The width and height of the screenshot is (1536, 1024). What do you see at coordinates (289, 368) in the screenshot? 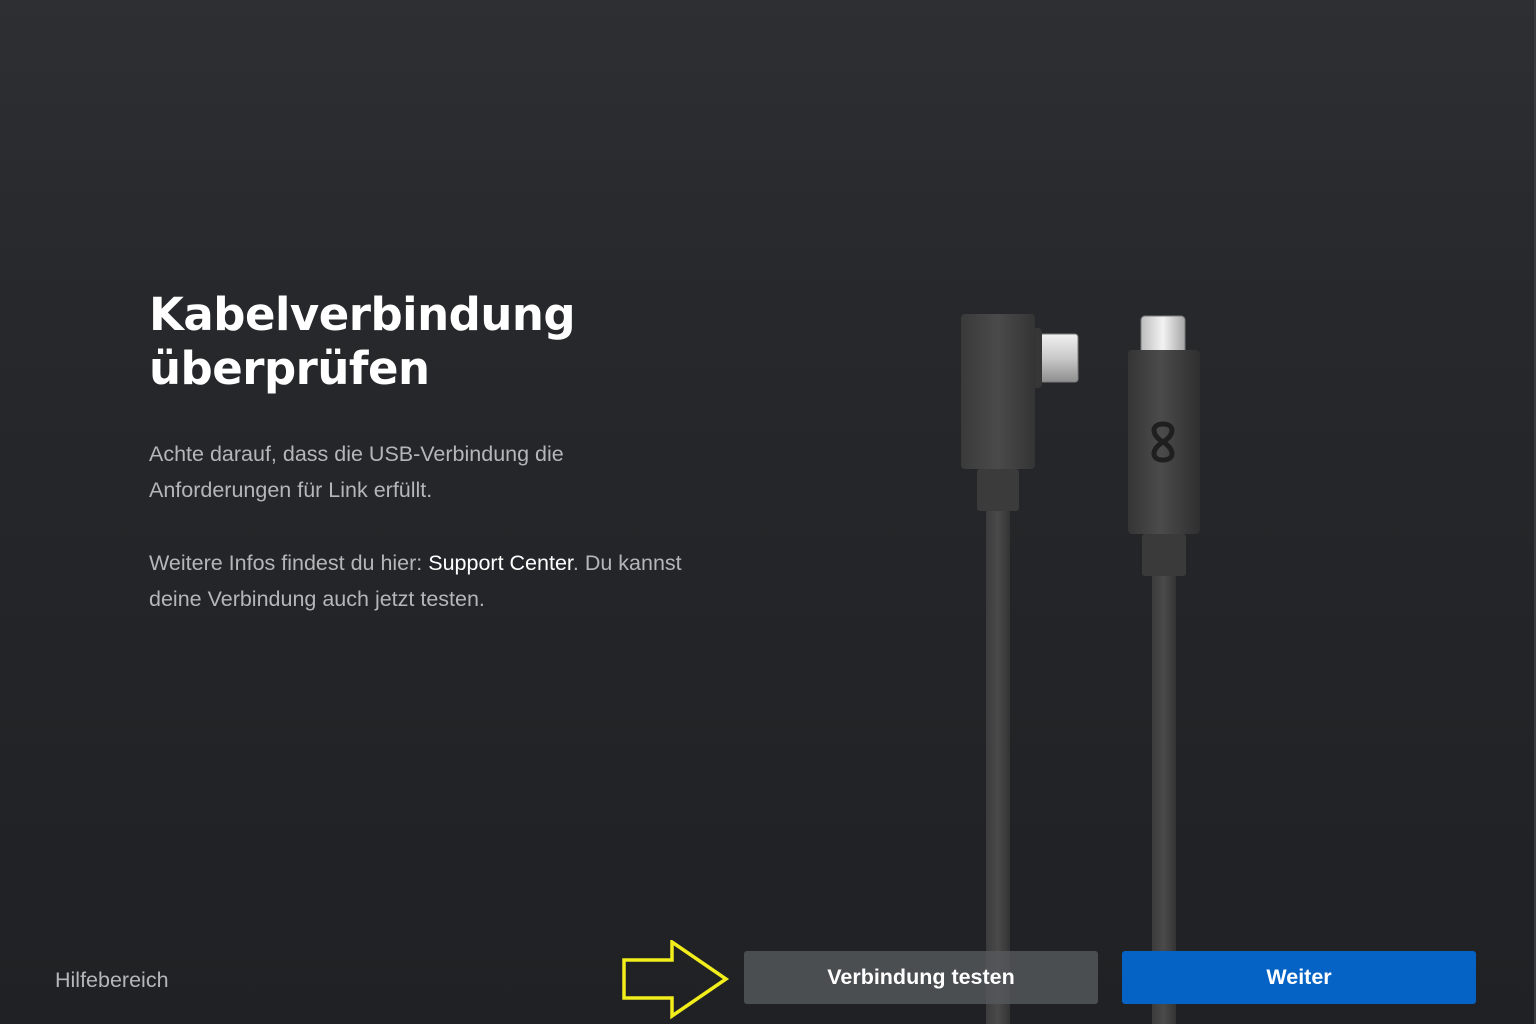
I see `page-title-line2: überprüfen` at bounding box center [289, 368].